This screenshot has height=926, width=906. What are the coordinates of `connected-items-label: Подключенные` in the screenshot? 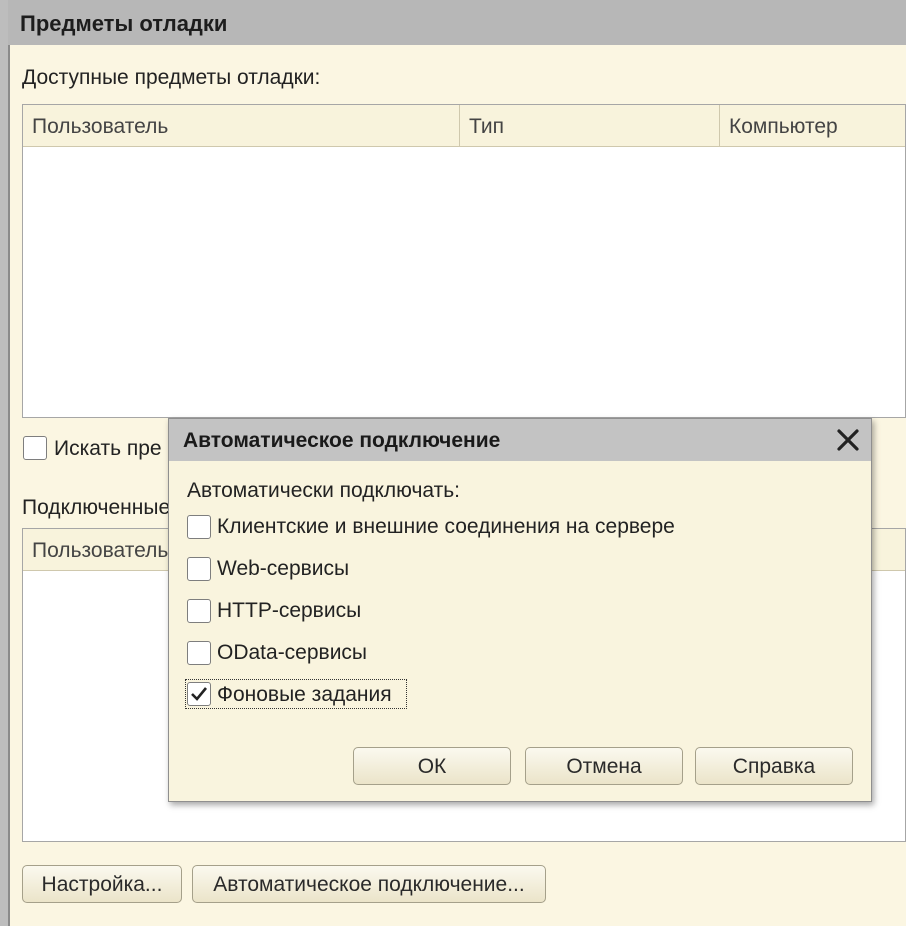 It's located at (96, 507).